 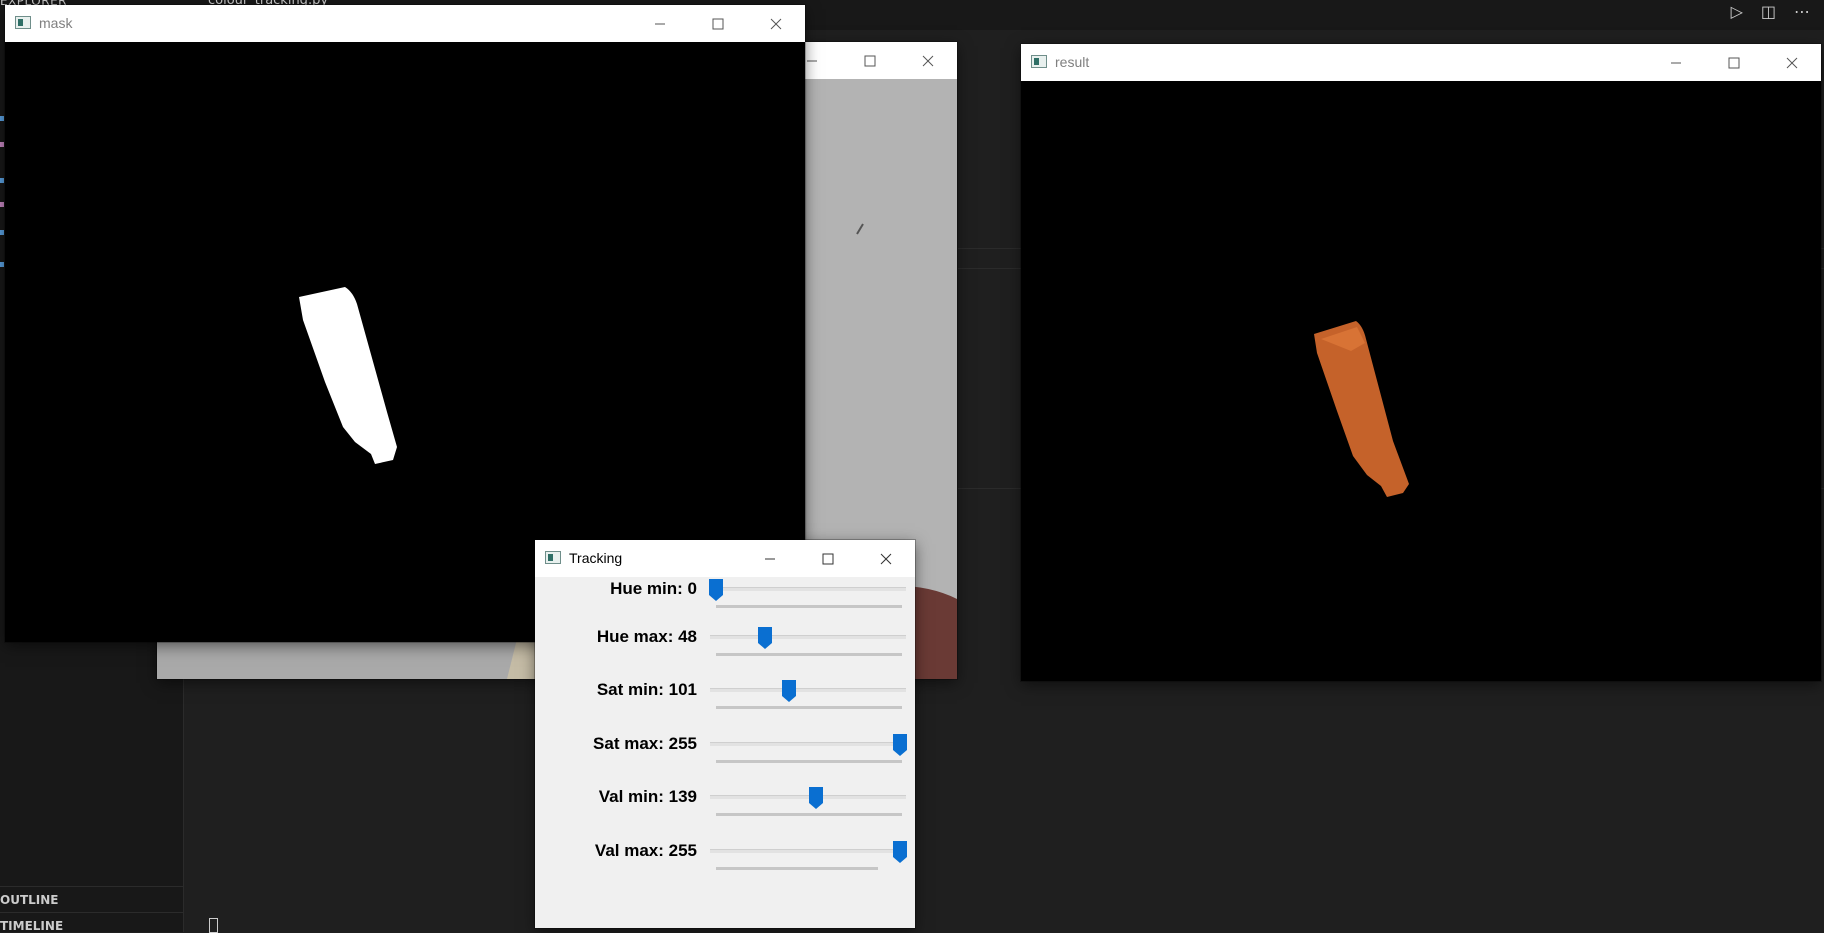 What do you see at coordinates (646, 636) in the screenshot?
I see `trackbar-label: Hue max: 48` at bounding box center [646, 636].